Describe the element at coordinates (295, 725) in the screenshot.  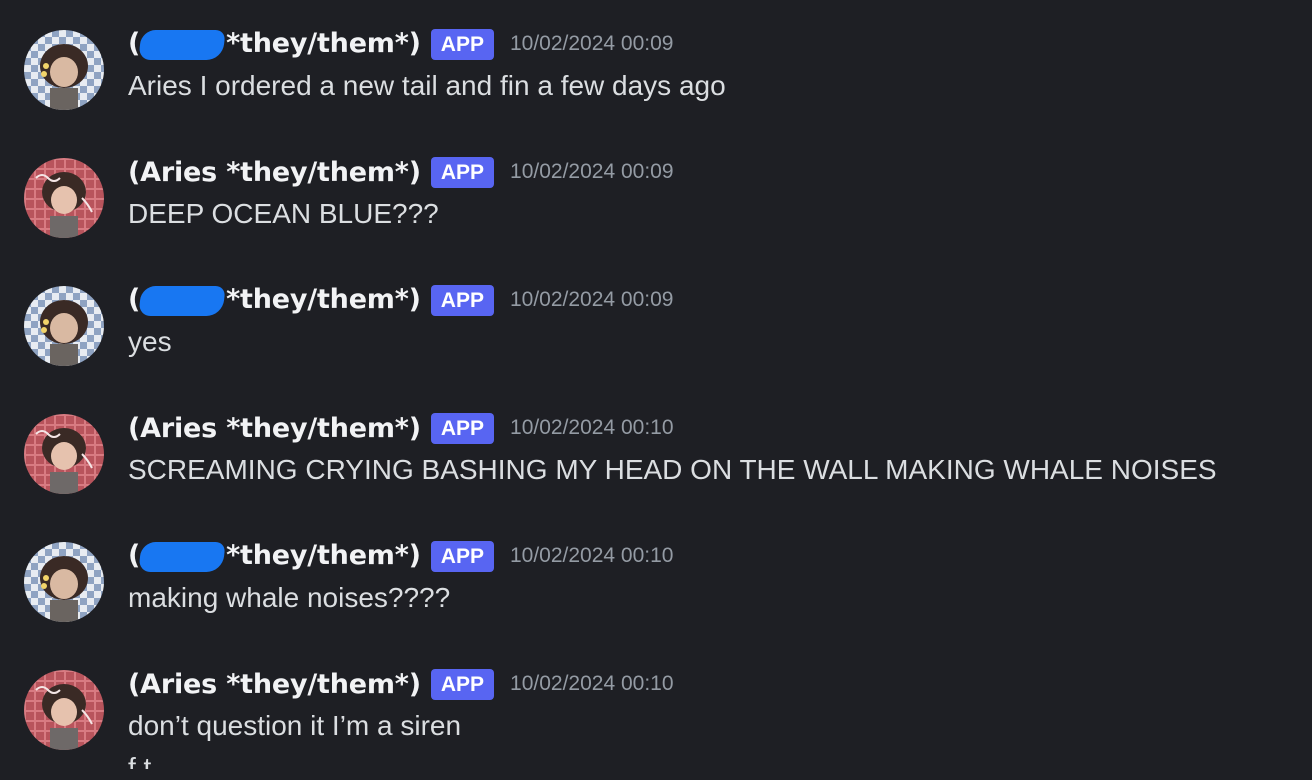
I see `message-text: don’t question it I’m a siren` at that location.